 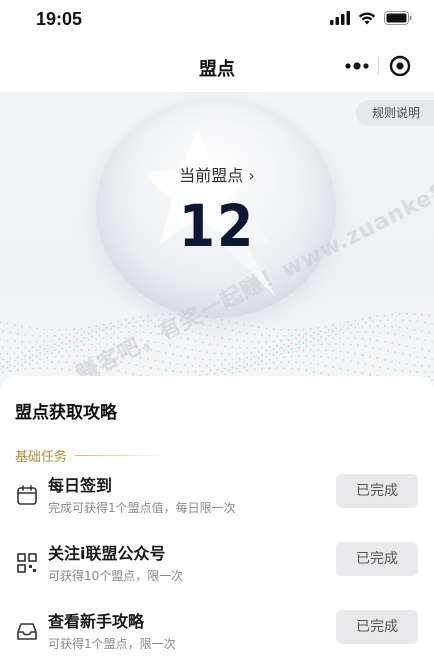 I want to click on current-points-value: 12, so click(x=217, y=226).